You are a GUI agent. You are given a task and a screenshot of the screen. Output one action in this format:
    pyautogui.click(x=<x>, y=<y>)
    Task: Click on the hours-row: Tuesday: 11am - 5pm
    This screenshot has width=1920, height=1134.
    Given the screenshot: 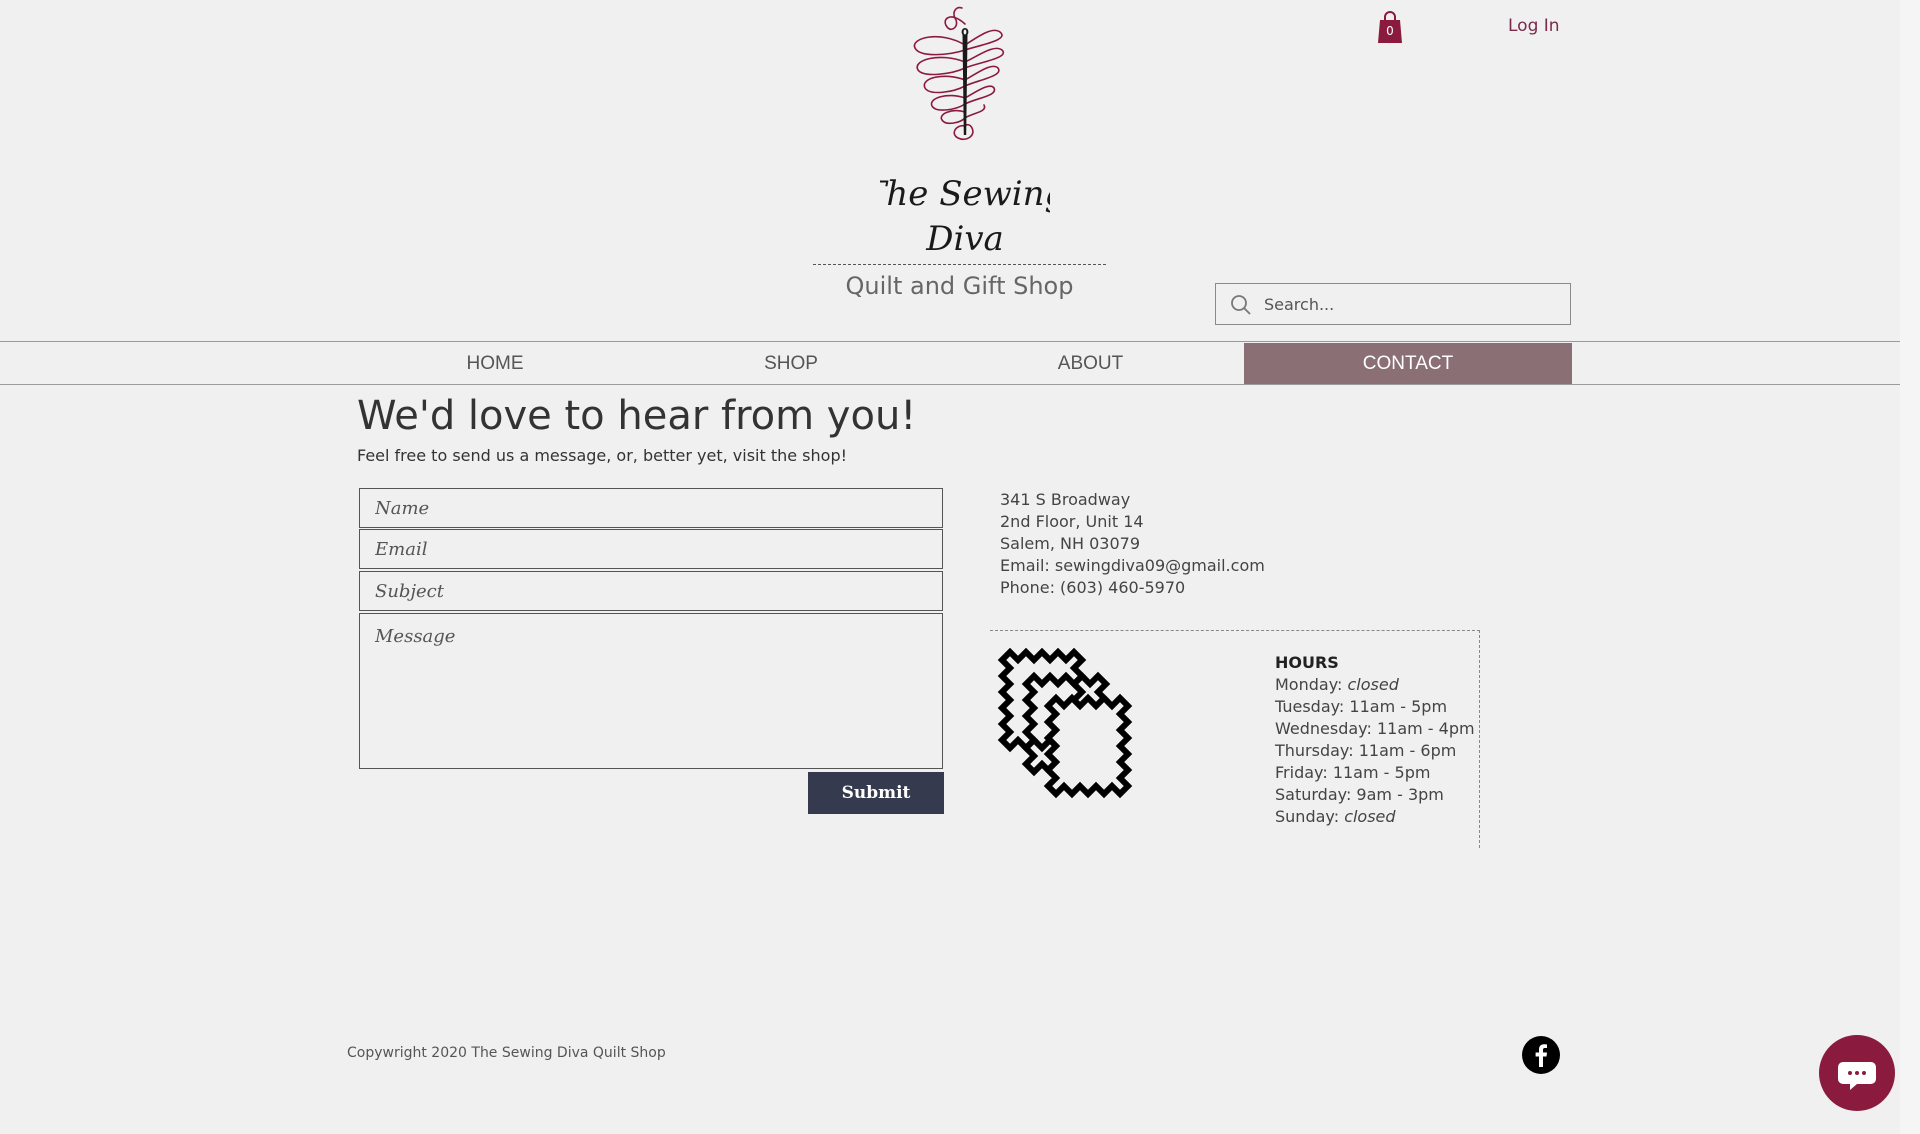 What is the action you would take?
    pyautogui.click(x=1375, y=707)
    